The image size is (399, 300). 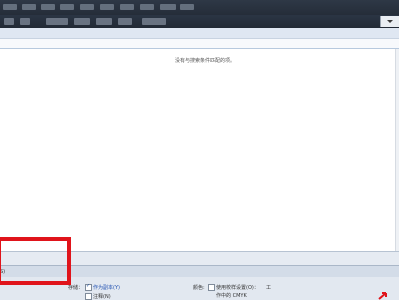 What do you see at coordinates (211, 287) in the screenshot?
I see `use-proof-checkbox` at bounding box center [211, 287].